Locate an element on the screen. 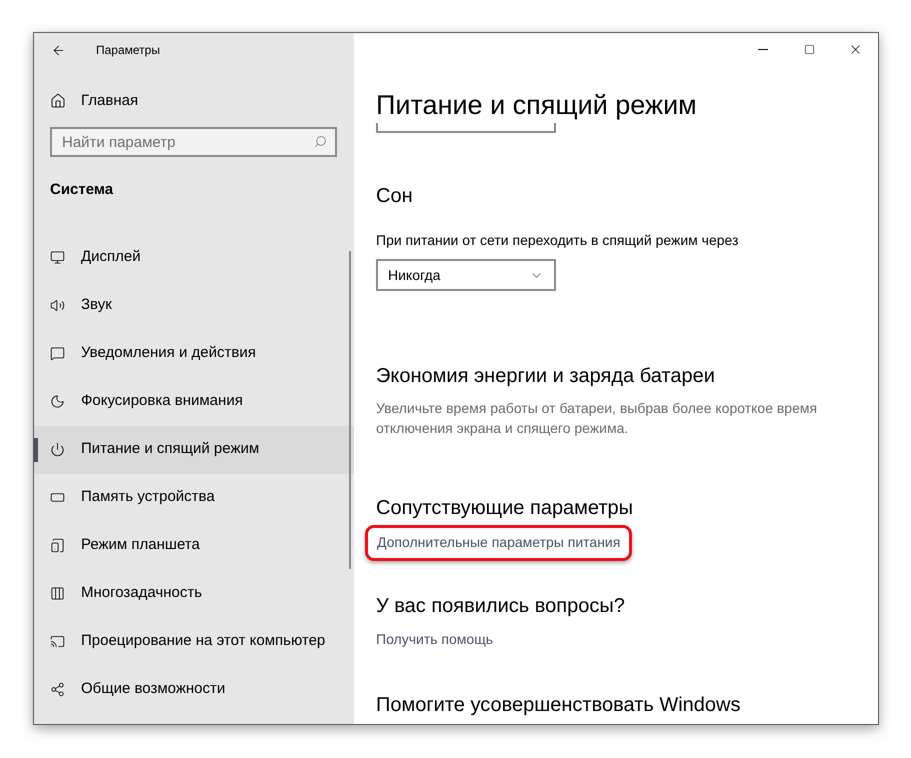 This screenshot has height=758, width=911. power-options-link: Дополнительные параметры питания is located at coordinates (498, 542).